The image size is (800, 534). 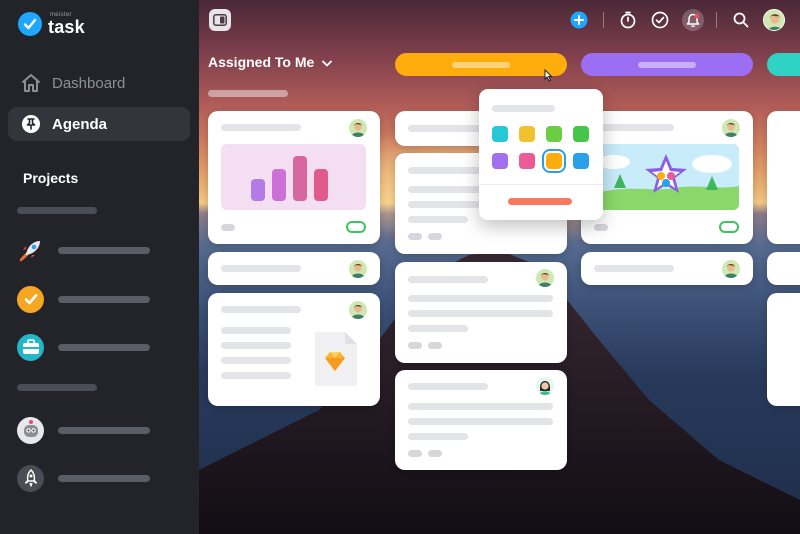 I want to click on star-illustration-image, so click(x=666, y=177).